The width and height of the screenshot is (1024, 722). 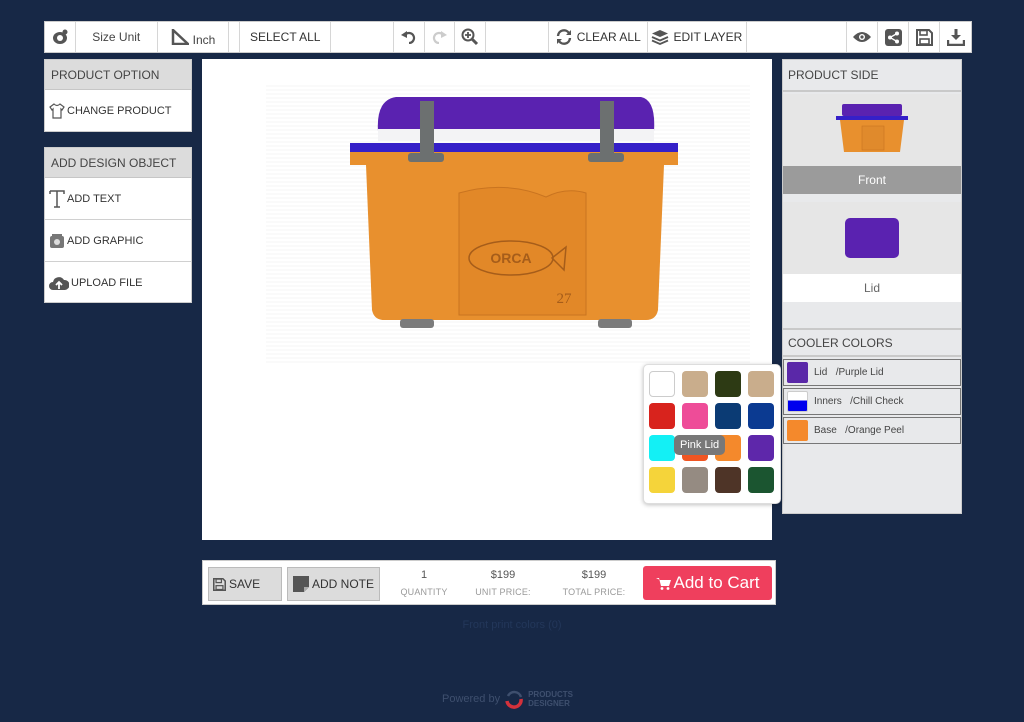 What do you see at coordinates (118, 199) in the screenshot?
I see `add-text-button: ADD TEXT` at bounding box center [118, 199].